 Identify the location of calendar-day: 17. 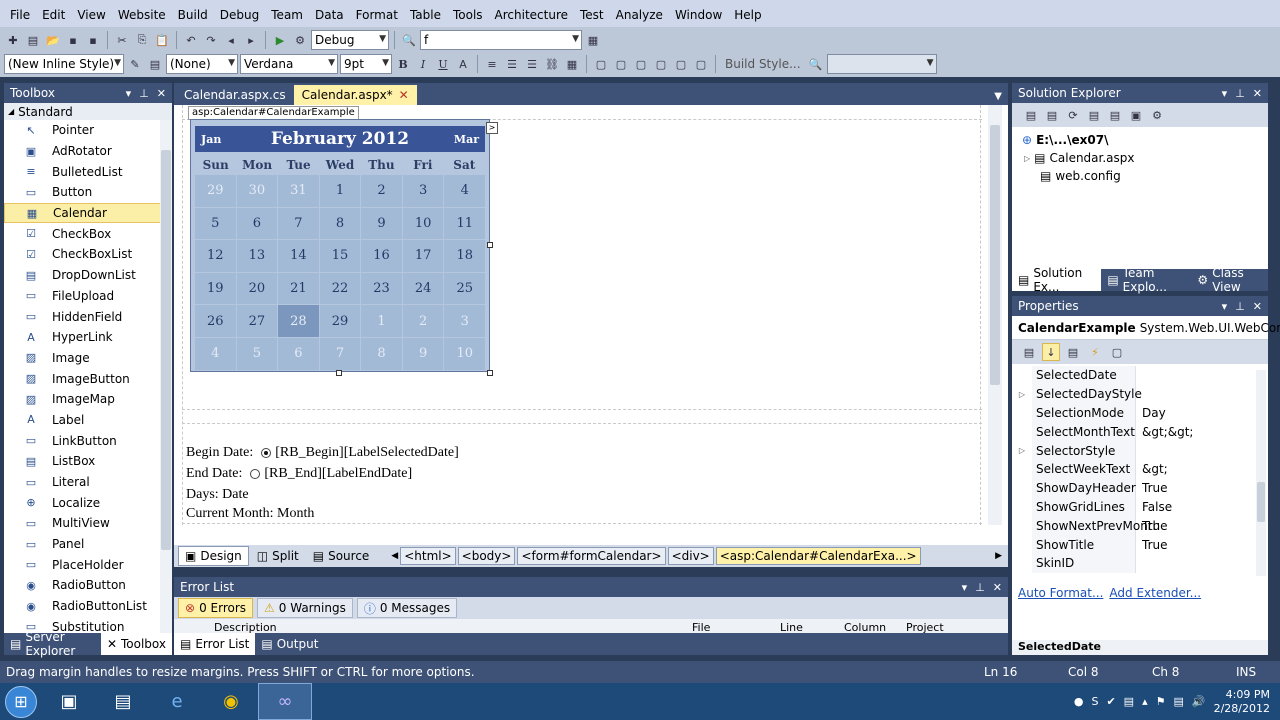
(423, 256).